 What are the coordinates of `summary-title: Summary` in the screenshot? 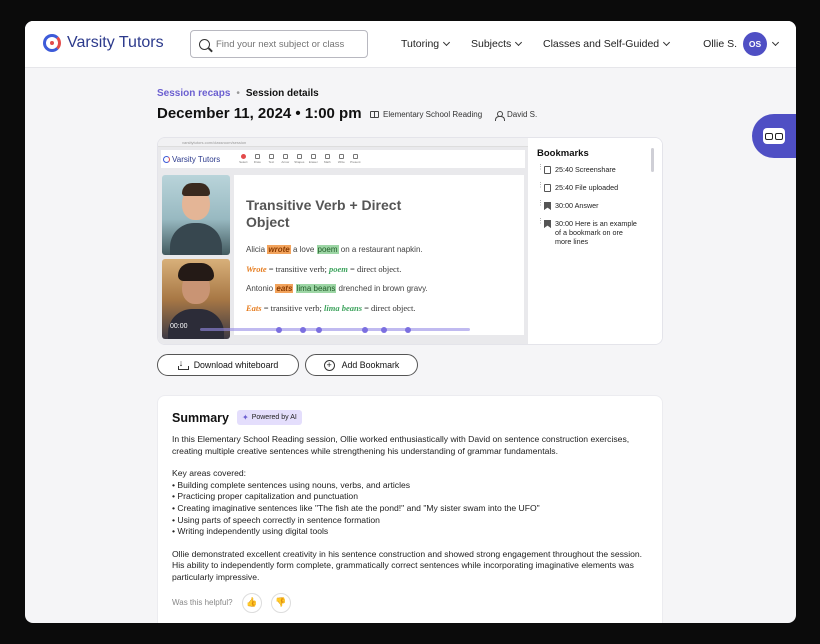 It's located at (200, 417).